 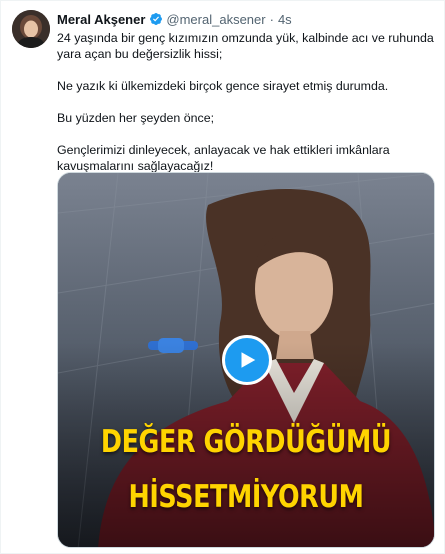 I want to click on avatar-image, so click(x=31, y=29).